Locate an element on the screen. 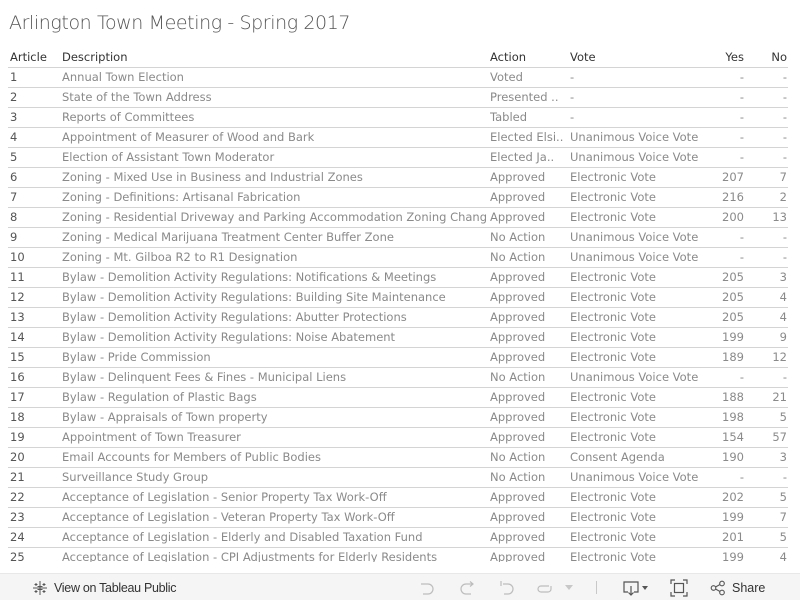 The image size is (800, 600). refresh-menu-button is located at coordinates (569, 587).